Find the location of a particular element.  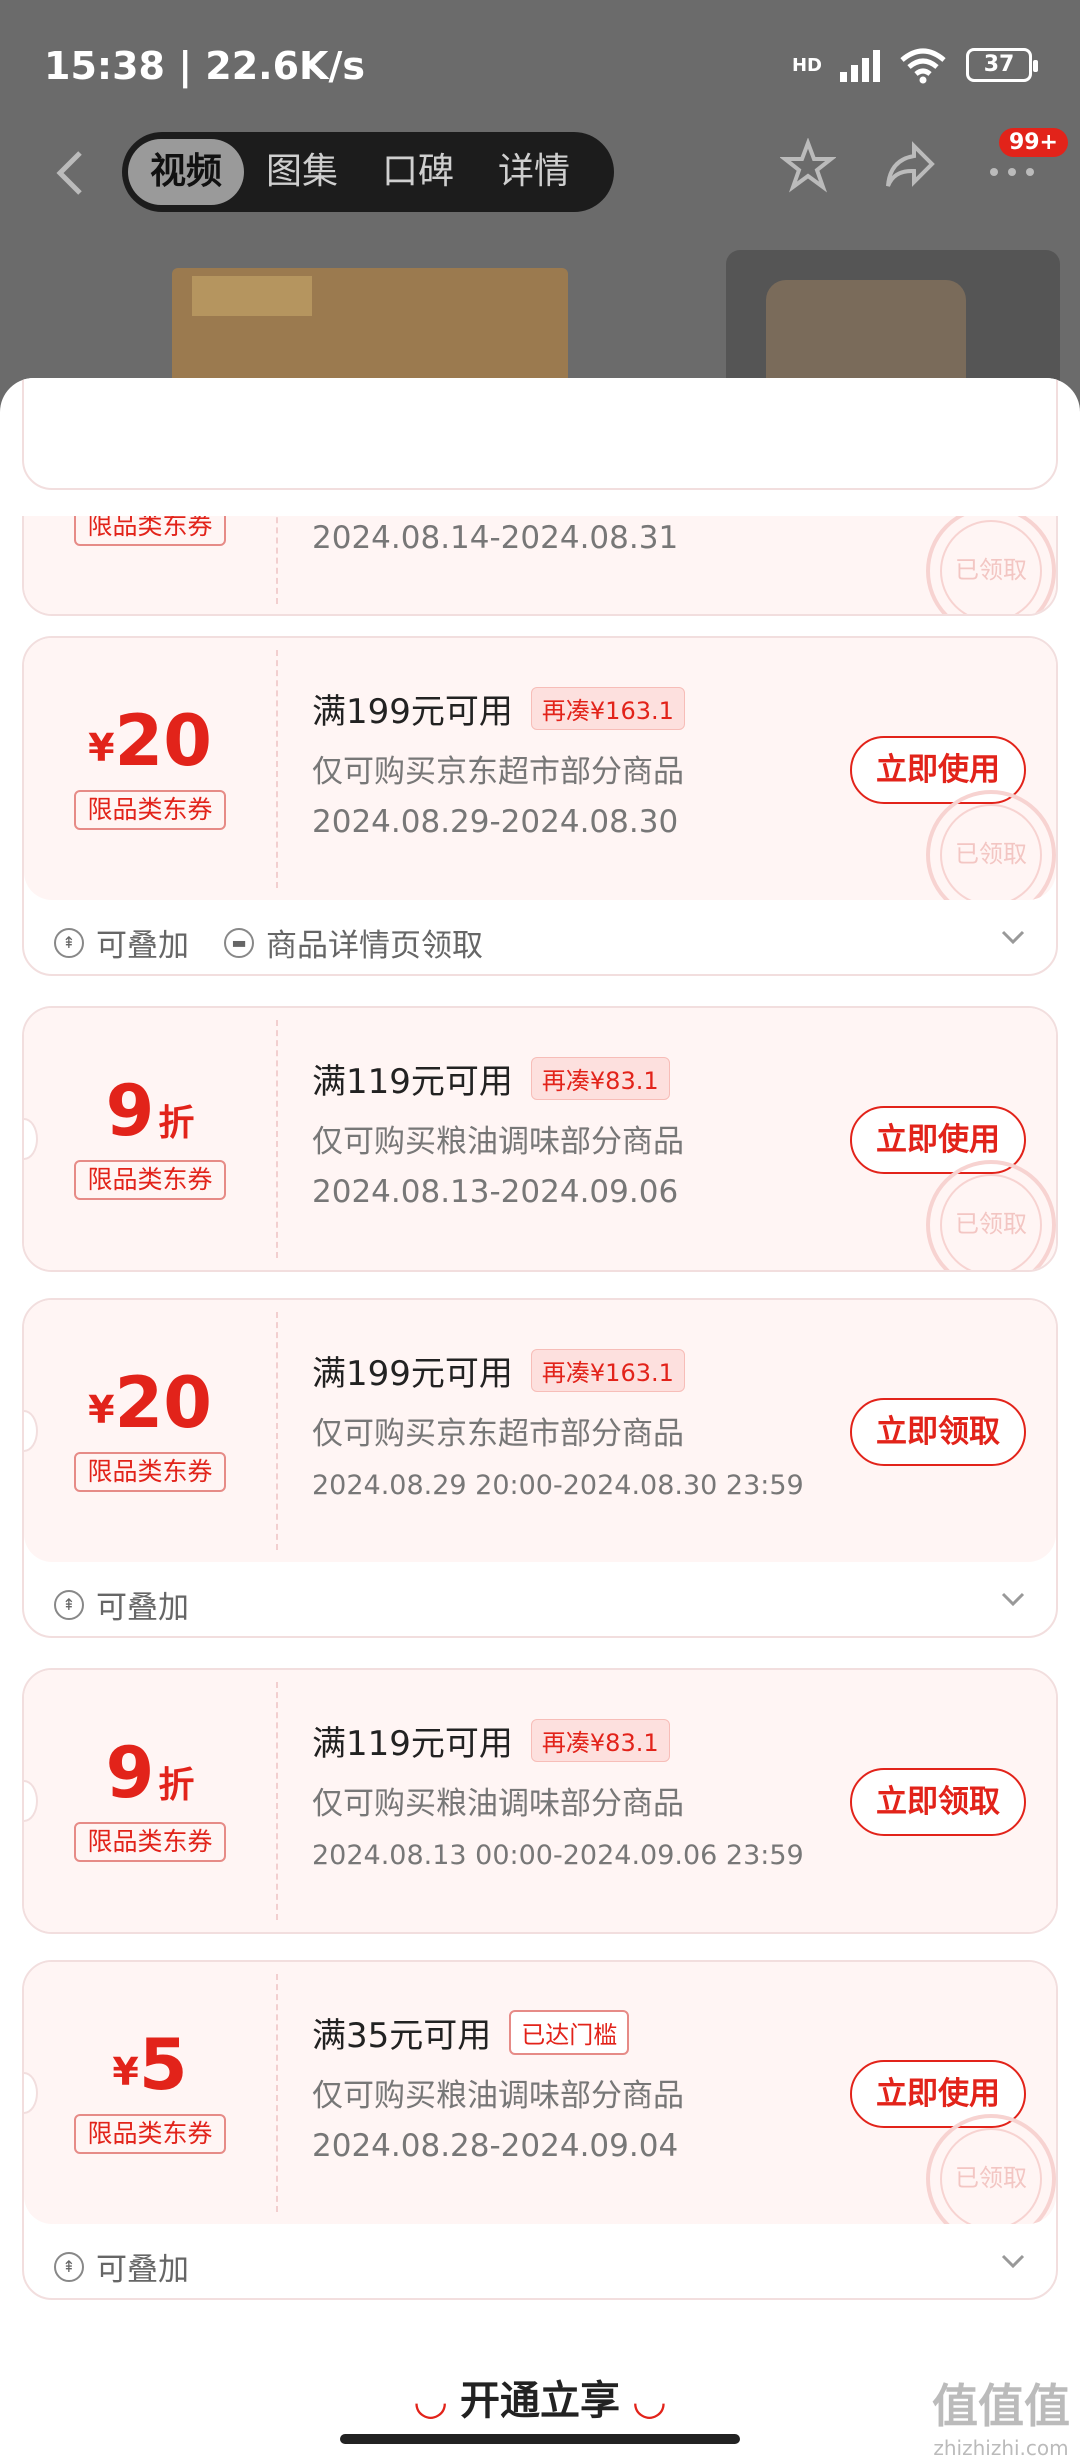

media-tabs: 视频 图集 口碑 详情 is located at coordinates (368, 172).